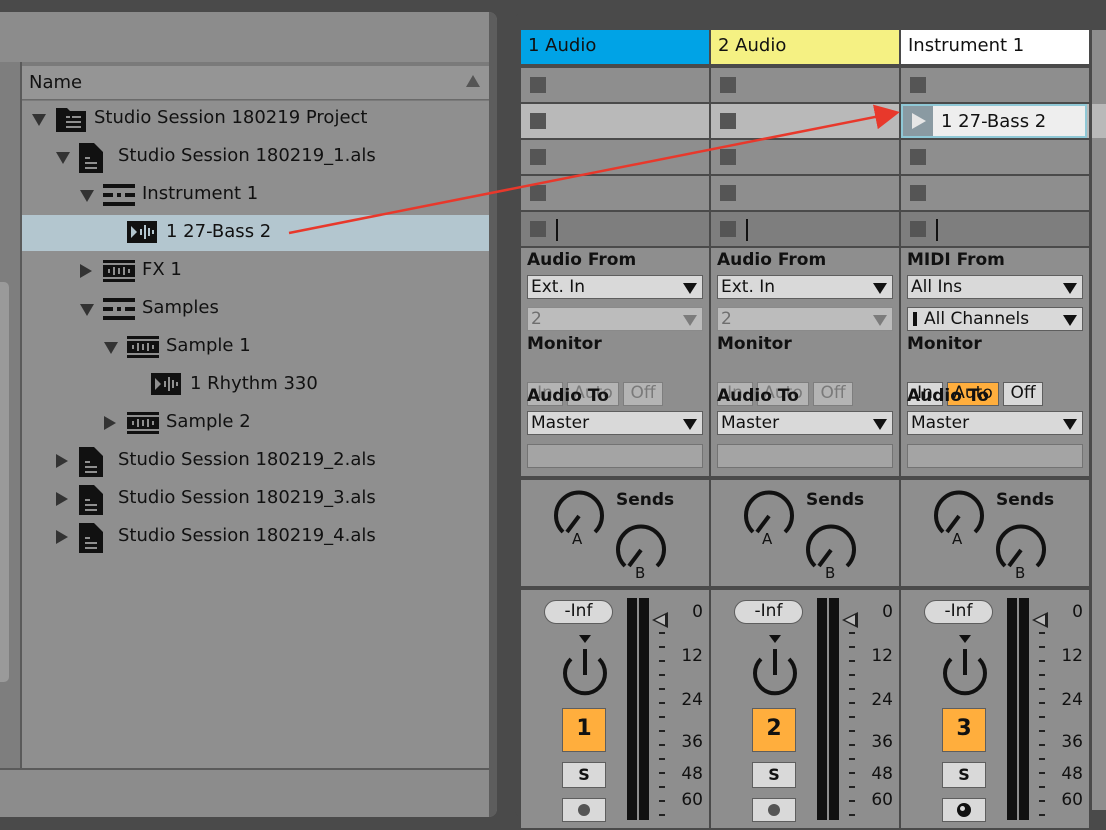  I want to click on track-activator-button: 2, so click(774, 730).